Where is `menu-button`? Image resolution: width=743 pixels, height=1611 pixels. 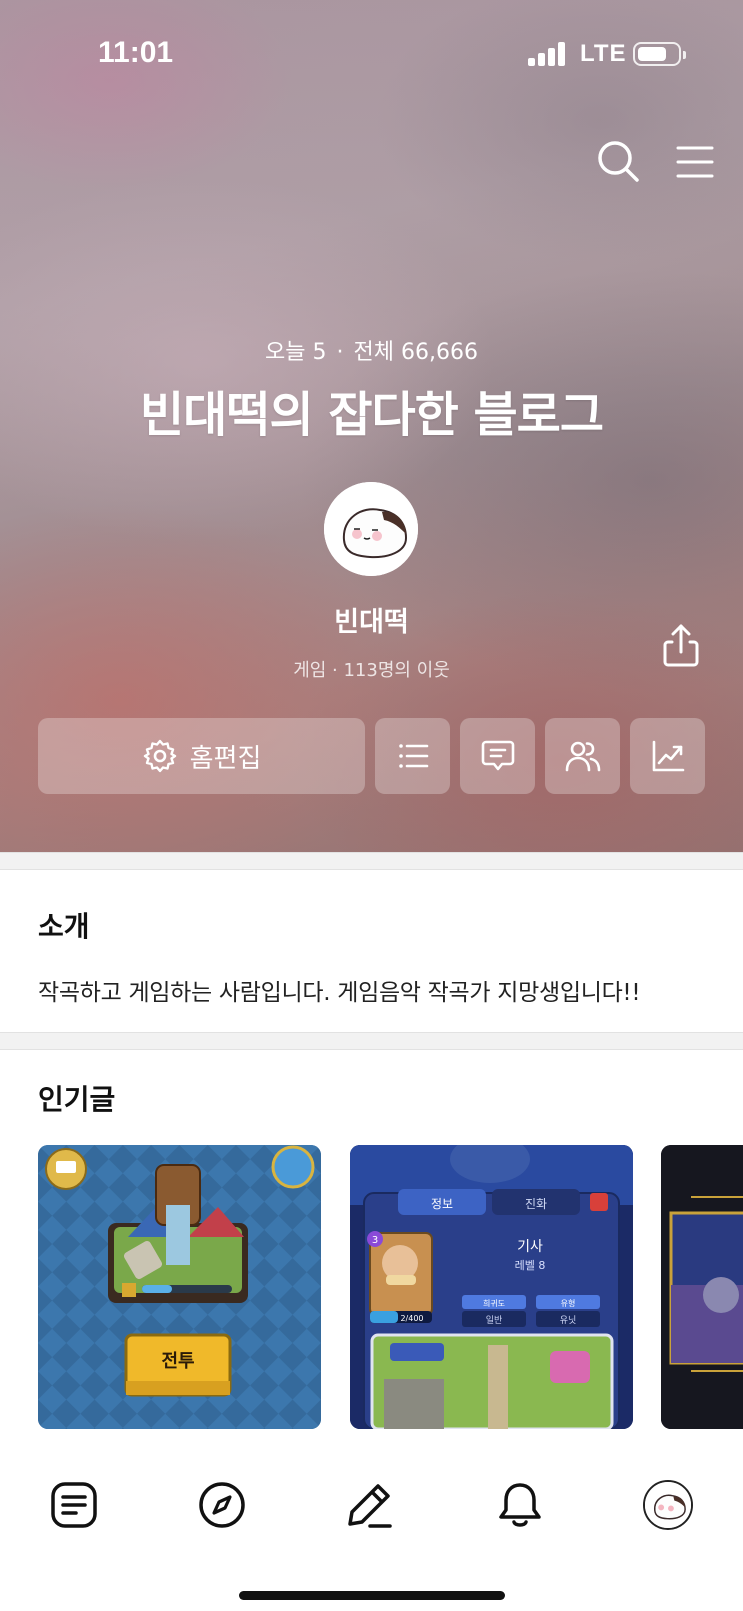
menu-button is located at coordinates (696, 162).